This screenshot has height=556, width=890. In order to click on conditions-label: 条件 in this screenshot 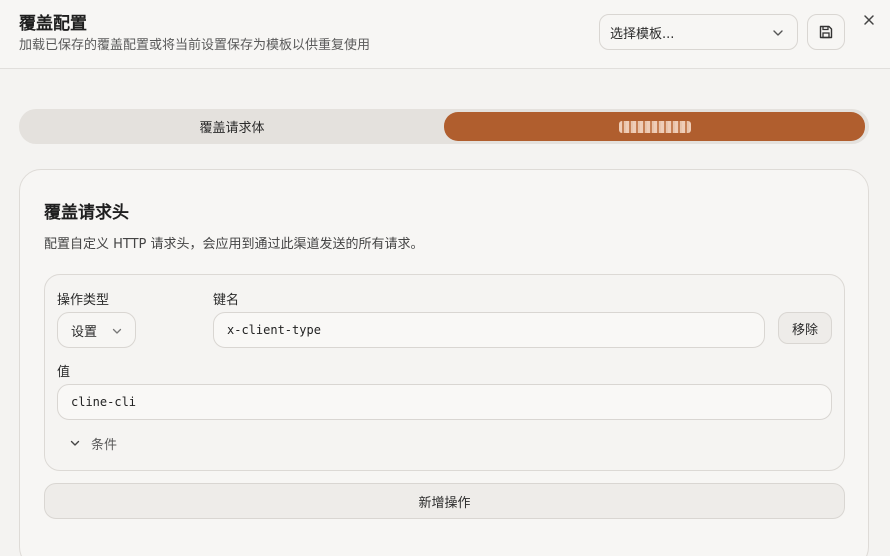, I will do `click(104, 445)`.